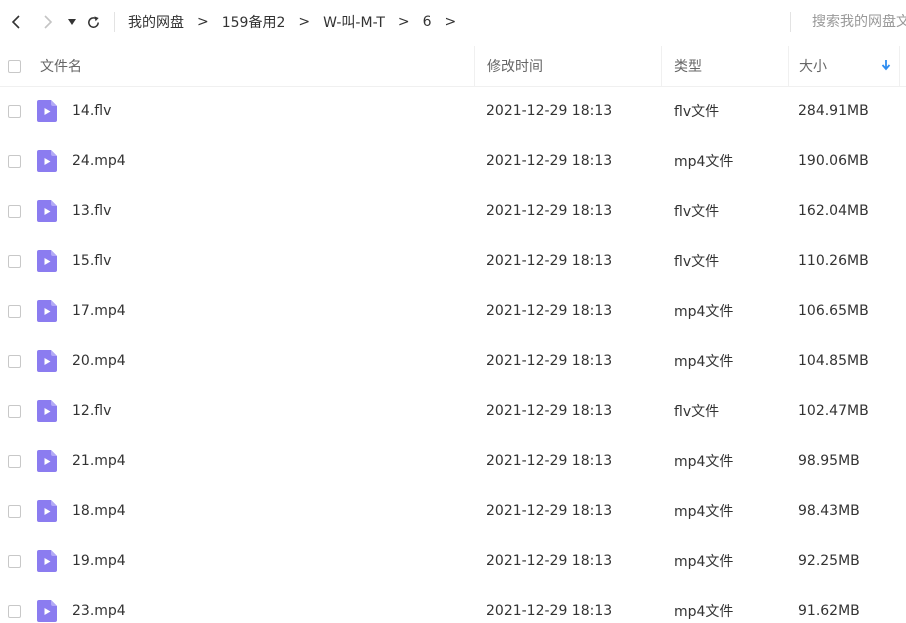 This screenshot has width=906, height=623. I want to click on file-list-header: 文件名 修改时间 类型 大小, so click(453, 66).